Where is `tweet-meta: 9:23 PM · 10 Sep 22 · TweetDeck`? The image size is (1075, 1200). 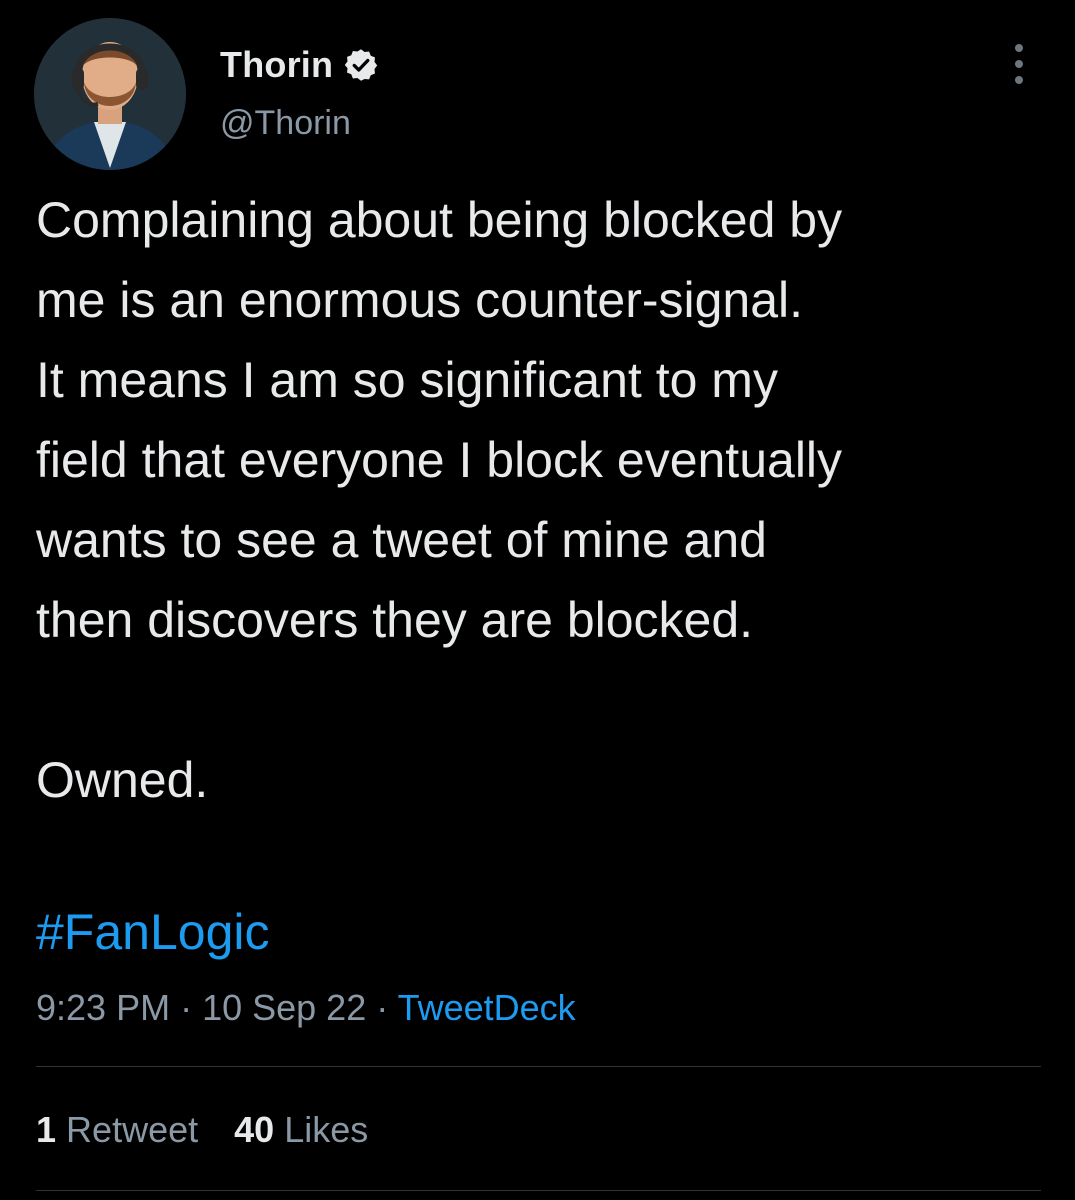 tweet-meta: 9:23 PM · 10 Sep 22 · TweetDeck is located at coordinates (306, 1008).